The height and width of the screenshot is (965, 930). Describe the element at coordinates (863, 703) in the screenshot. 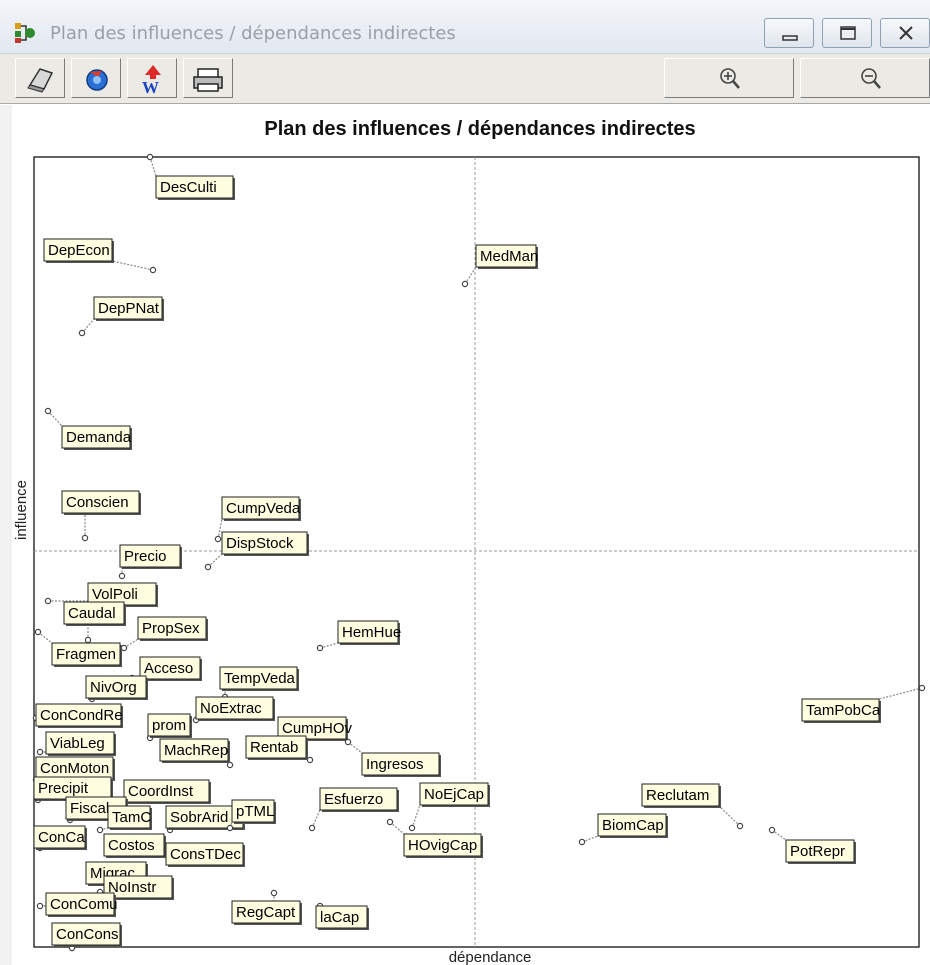

I see `point-tampobca: TamPobCa` at that location.